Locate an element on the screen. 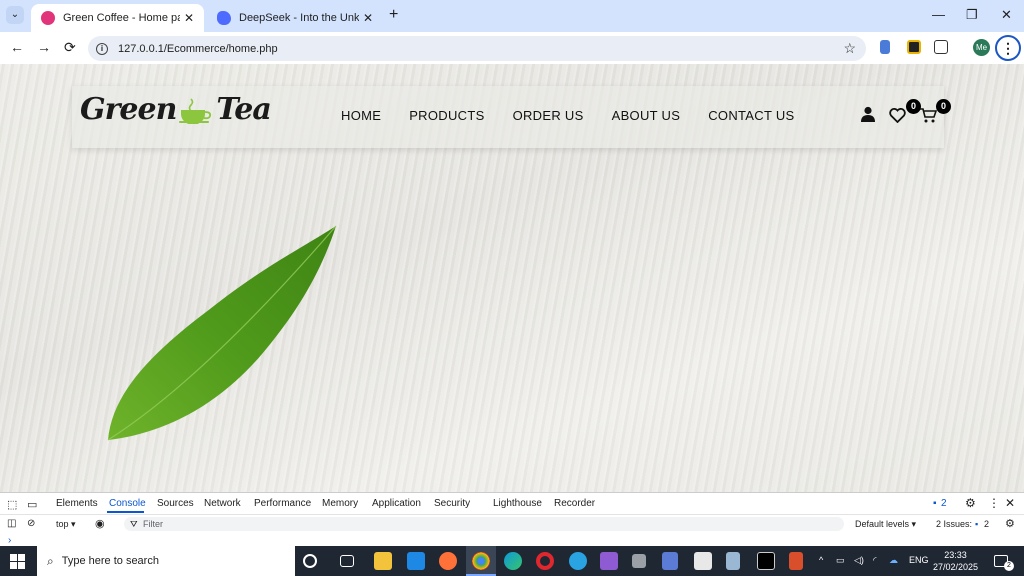  cortana-icon is located at coordinates (310, 561).